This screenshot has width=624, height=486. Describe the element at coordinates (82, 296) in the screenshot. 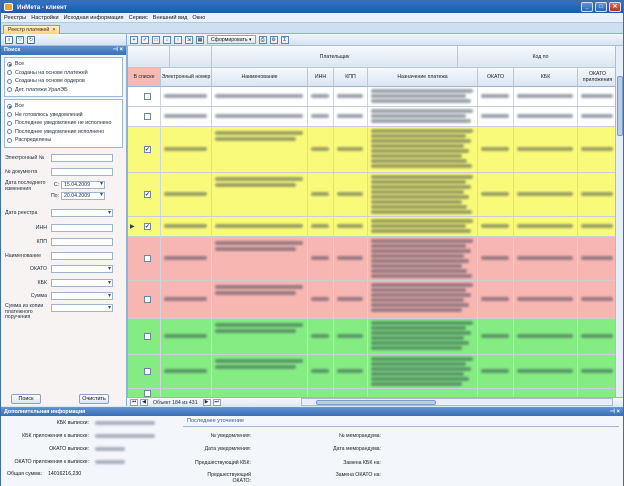

I see `sum-select` at that location.